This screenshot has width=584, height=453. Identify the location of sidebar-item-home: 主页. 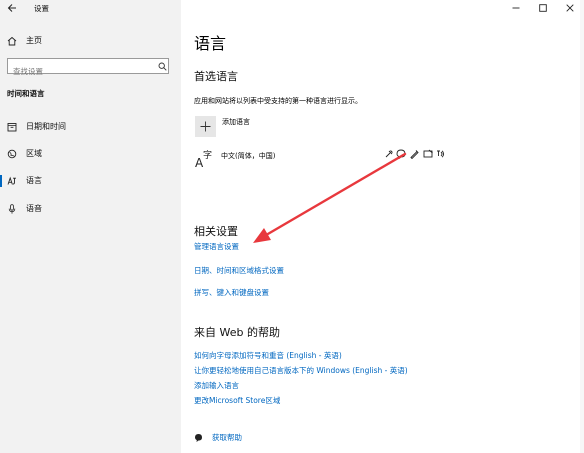
(92, 41).